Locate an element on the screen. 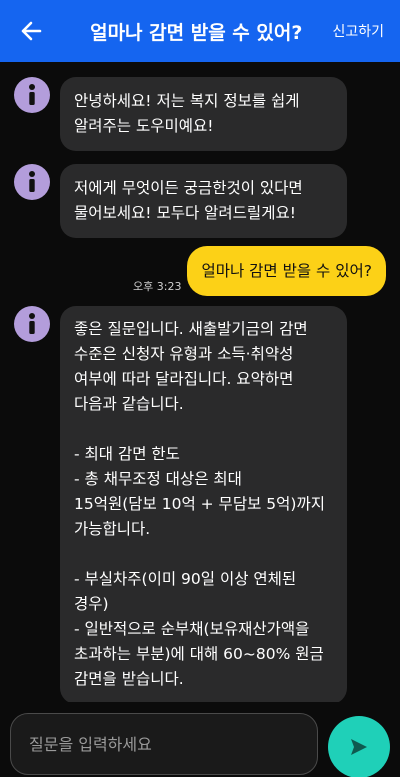  app-header: 얼마나 감면 받을 수 있어? 신고하기 is located at coordinates (200, 31).